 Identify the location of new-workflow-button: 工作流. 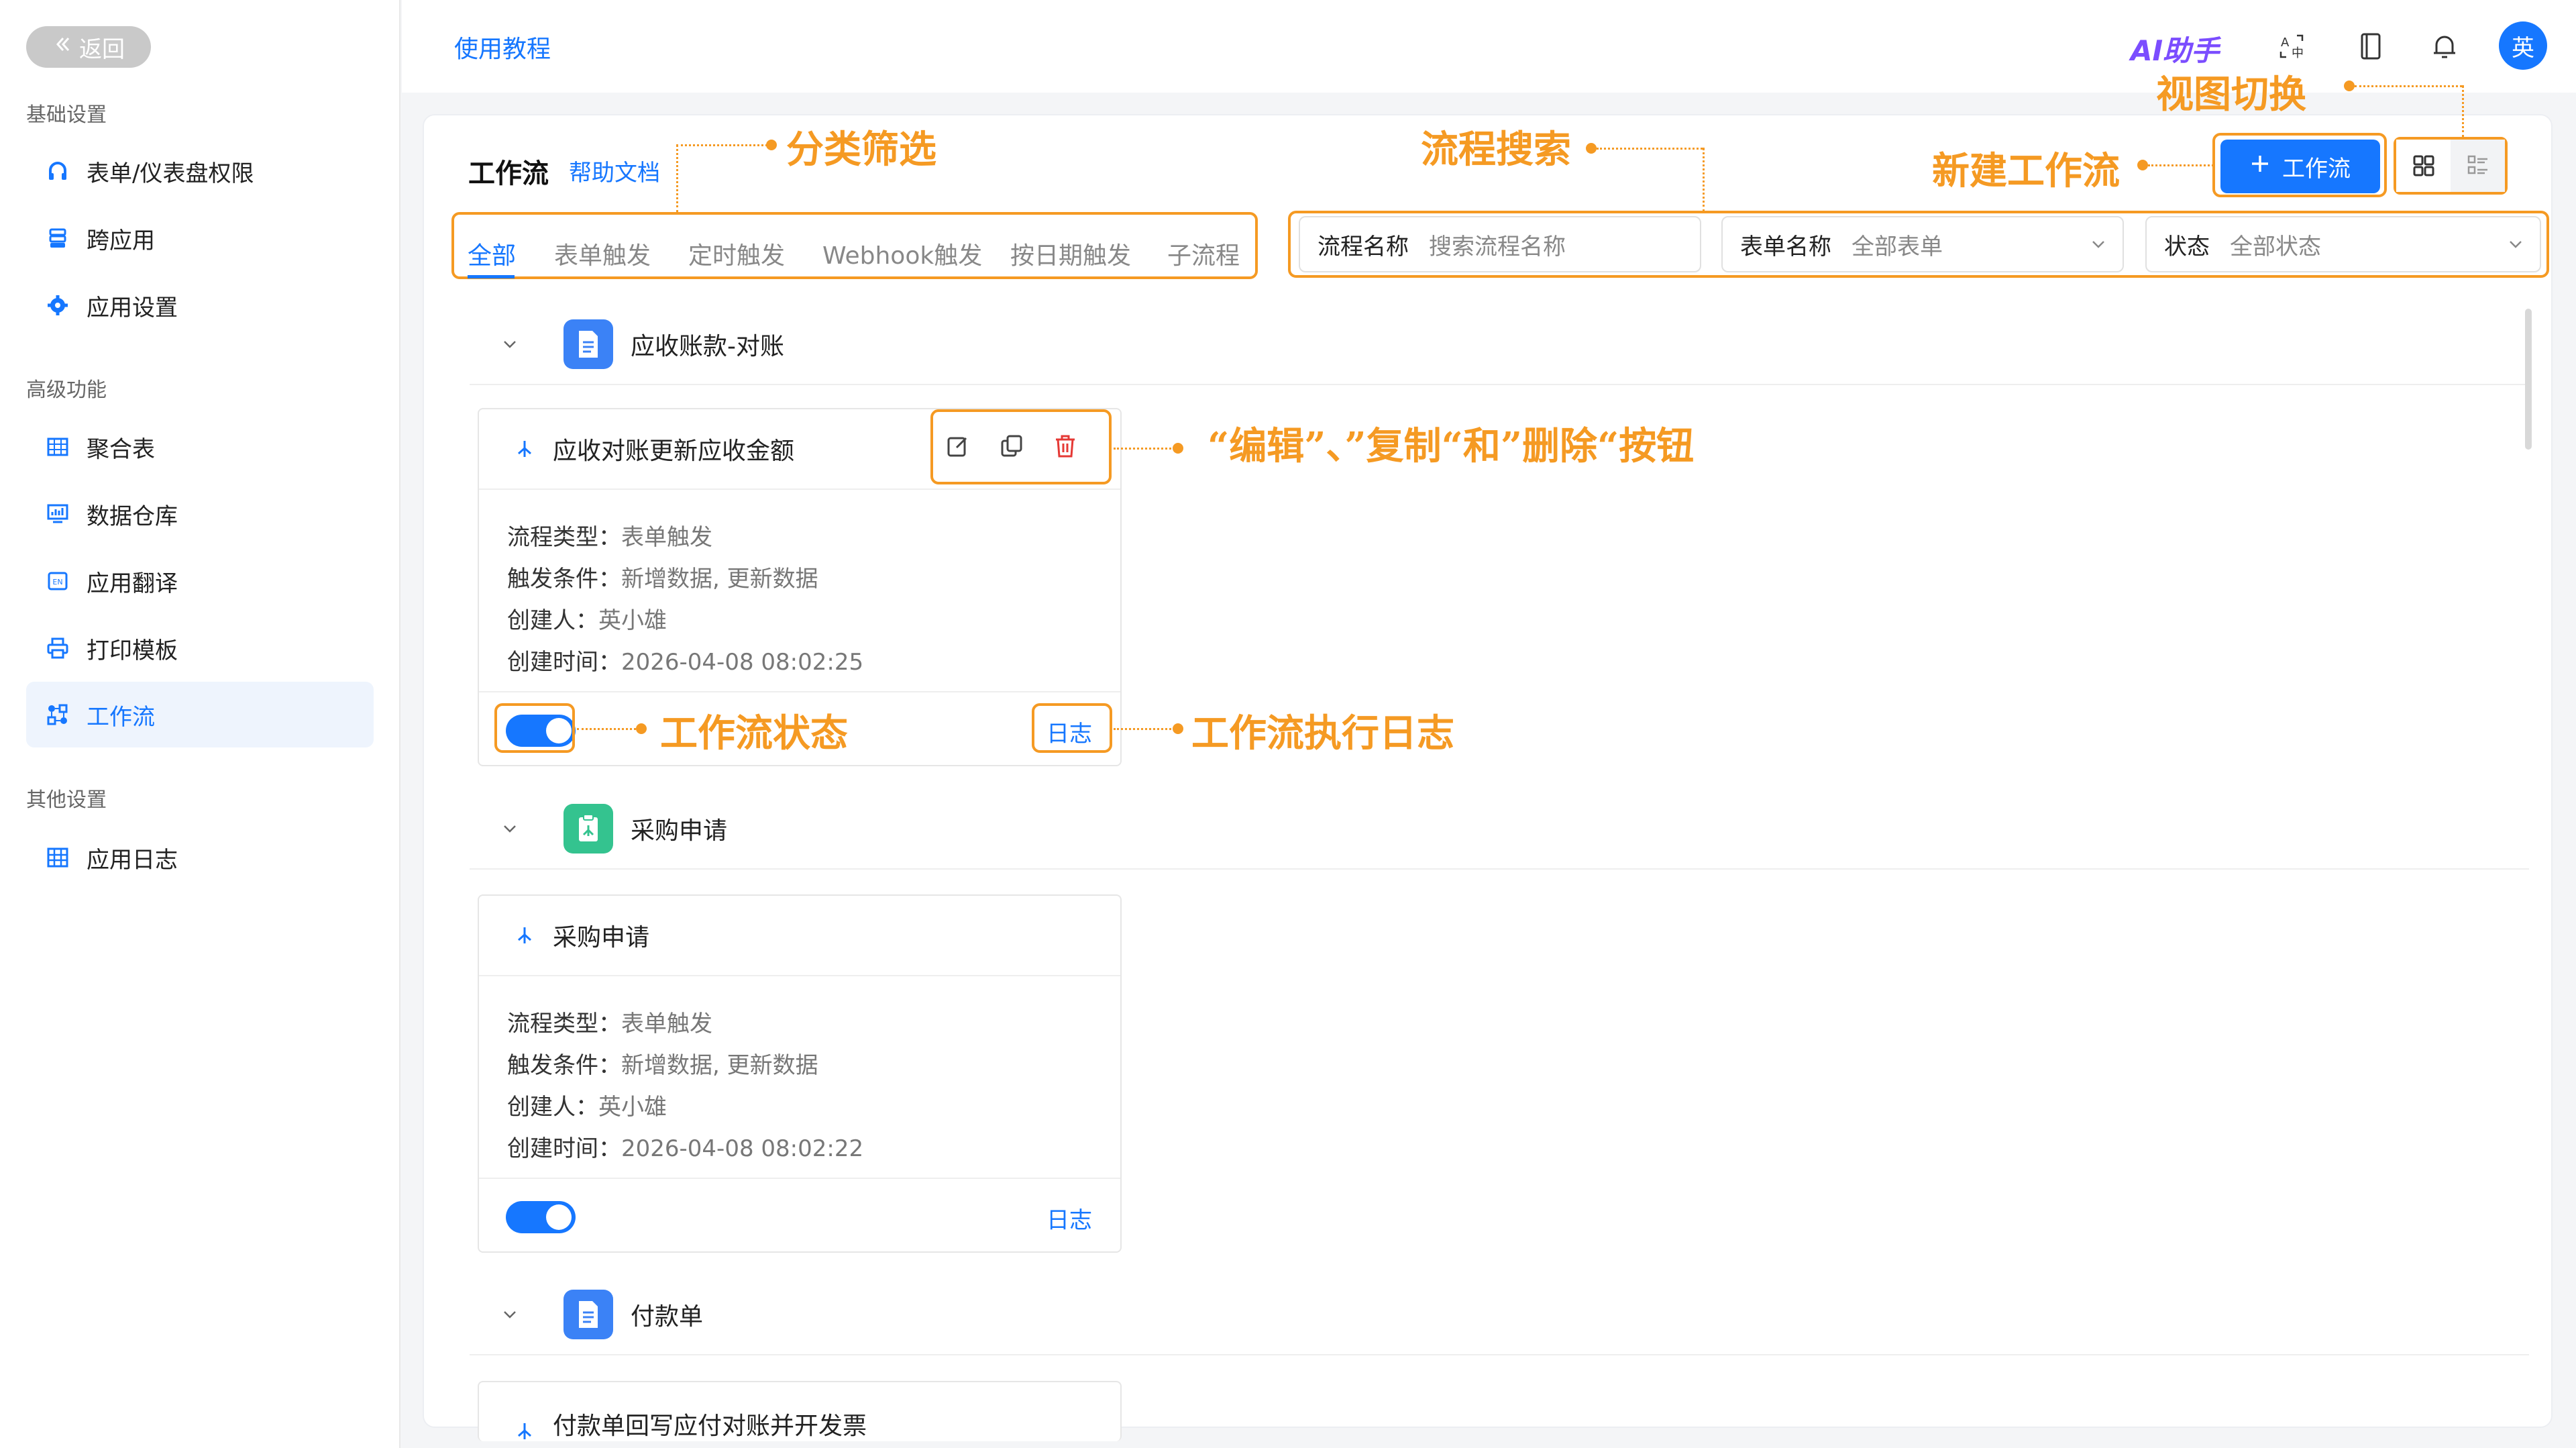
(2300, 166).